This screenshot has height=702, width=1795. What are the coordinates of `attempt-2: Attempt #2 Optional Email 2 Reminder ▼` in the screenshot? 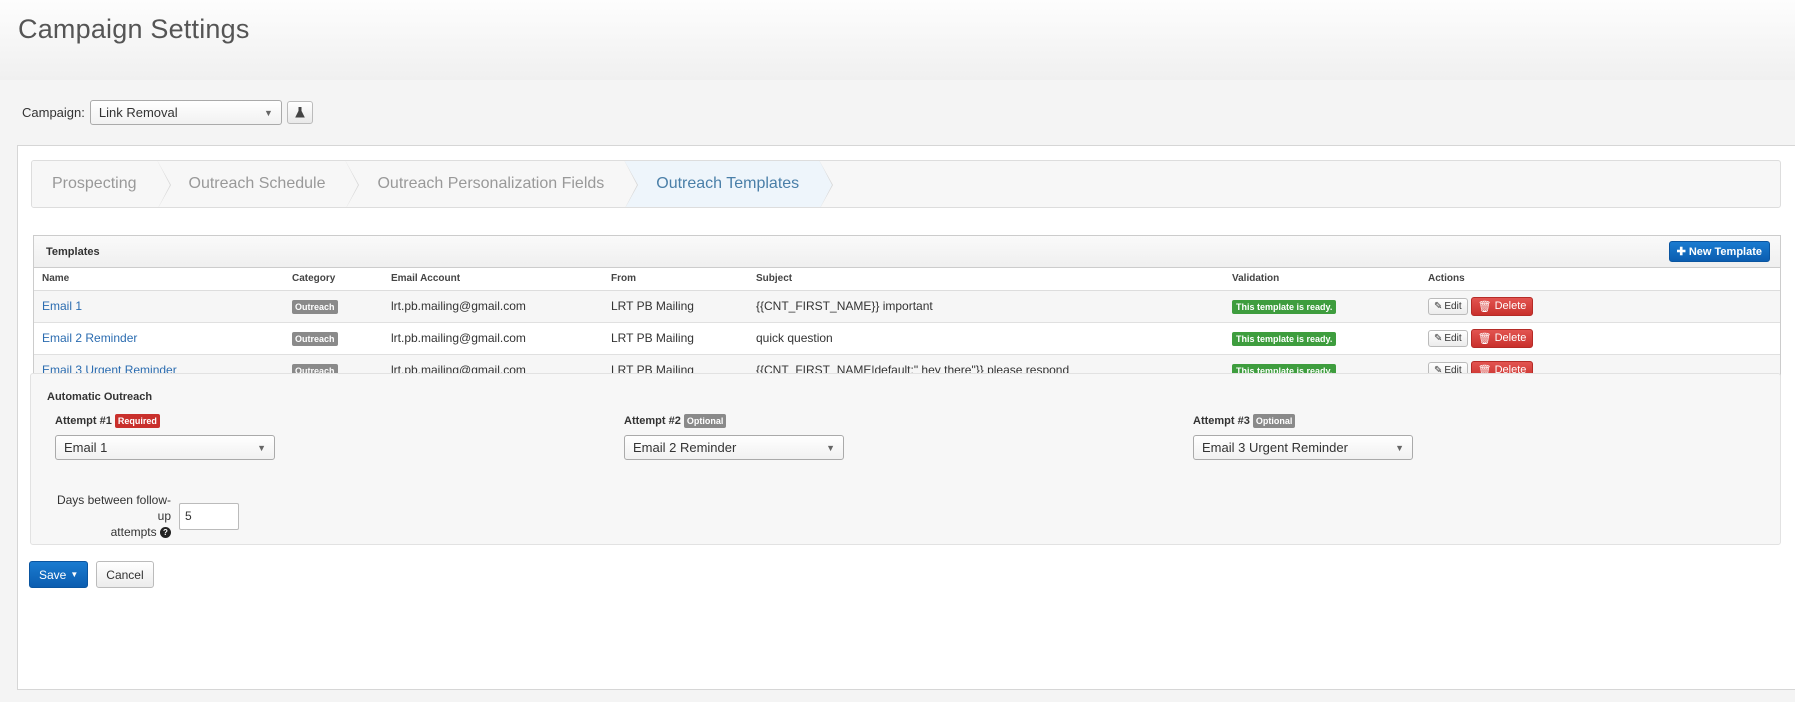 It's located at (734, 437).